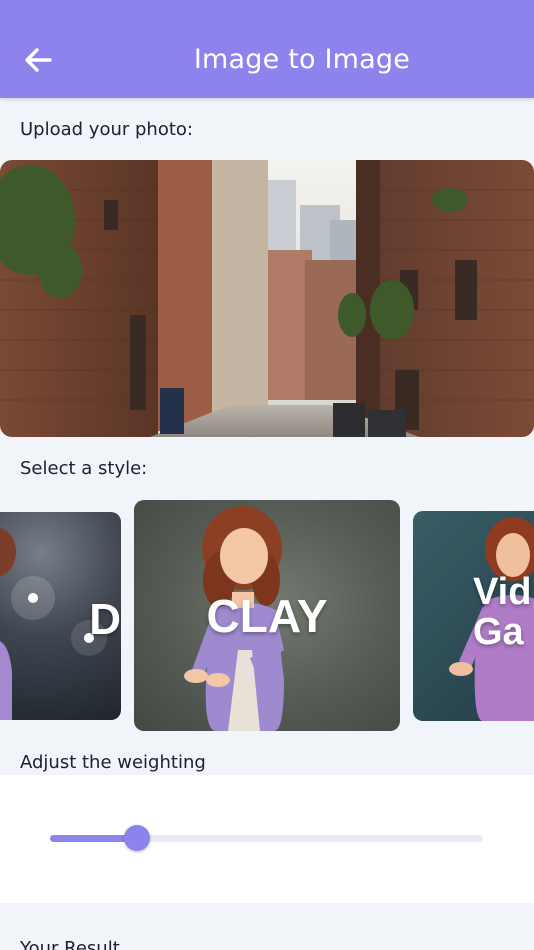  I want to click on weighting-slider-track, so click(266, 838).